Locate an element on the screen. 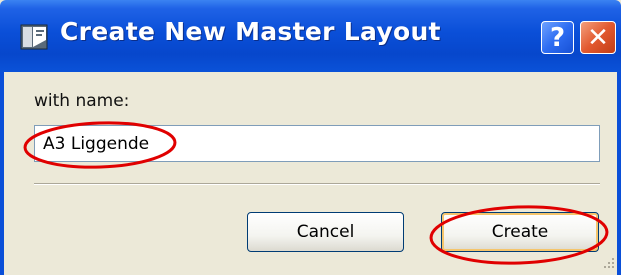  resize-grip-icon is located at coordinates (608, 262).